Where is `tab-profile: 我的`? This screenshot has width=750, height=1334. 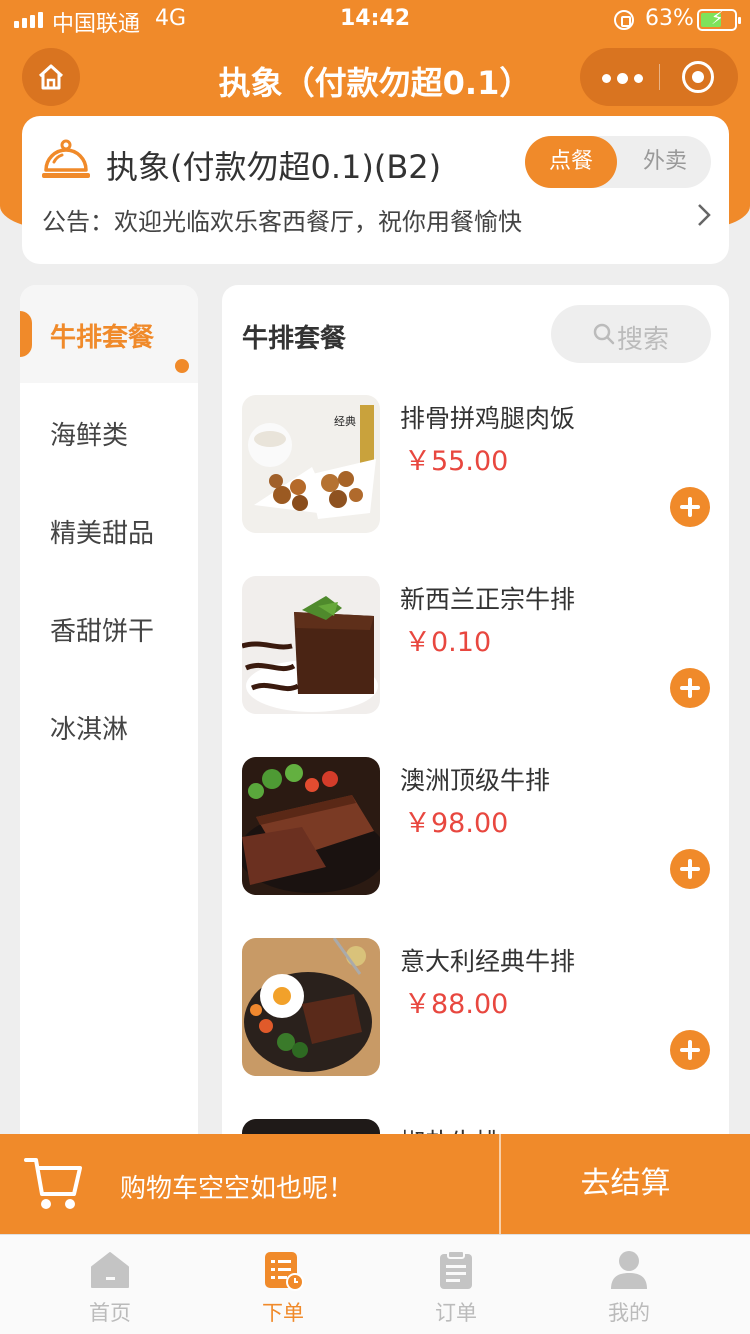
tab-profile: 我的 is located at coordinates (629, 1284).